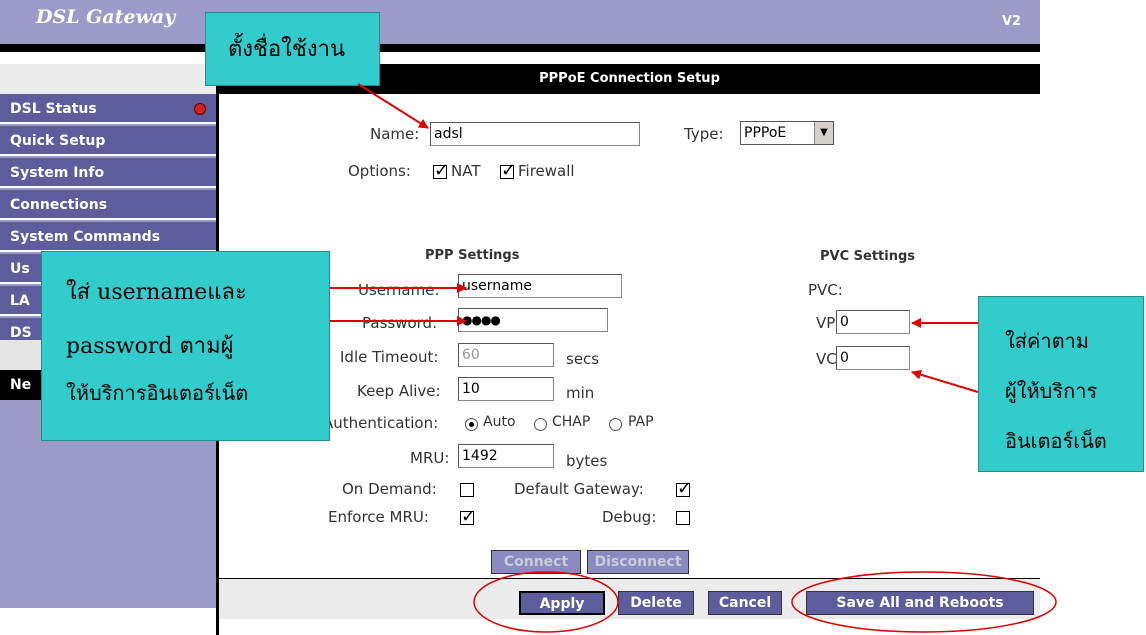 The height and width of the screenshot is (635, 1146). I want to click on name-arrow, so click(393, 106).